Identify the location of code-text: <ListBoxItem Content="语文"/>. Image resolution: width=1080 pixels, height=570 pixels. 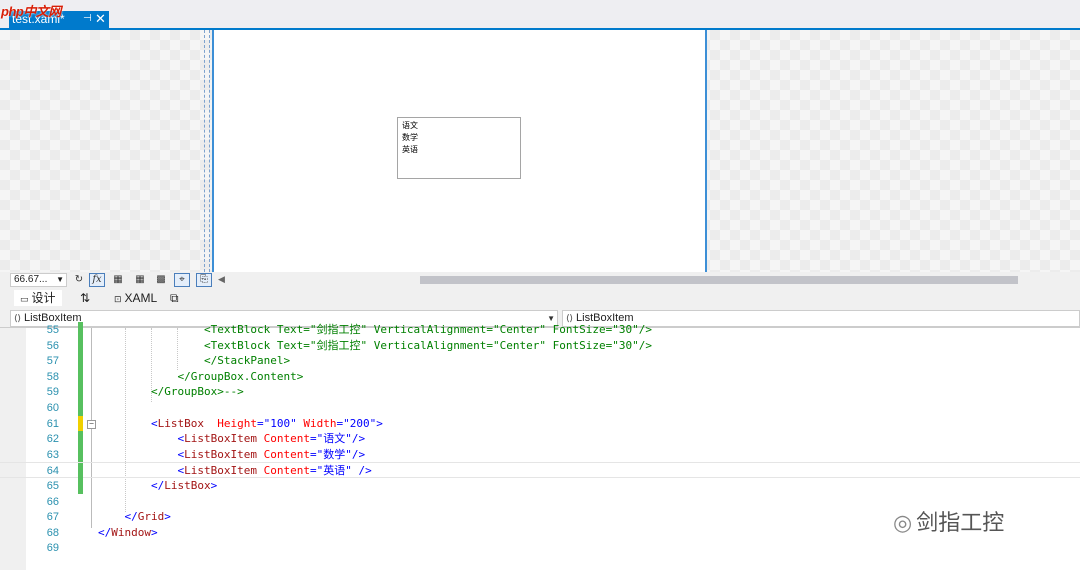
(231, 439).